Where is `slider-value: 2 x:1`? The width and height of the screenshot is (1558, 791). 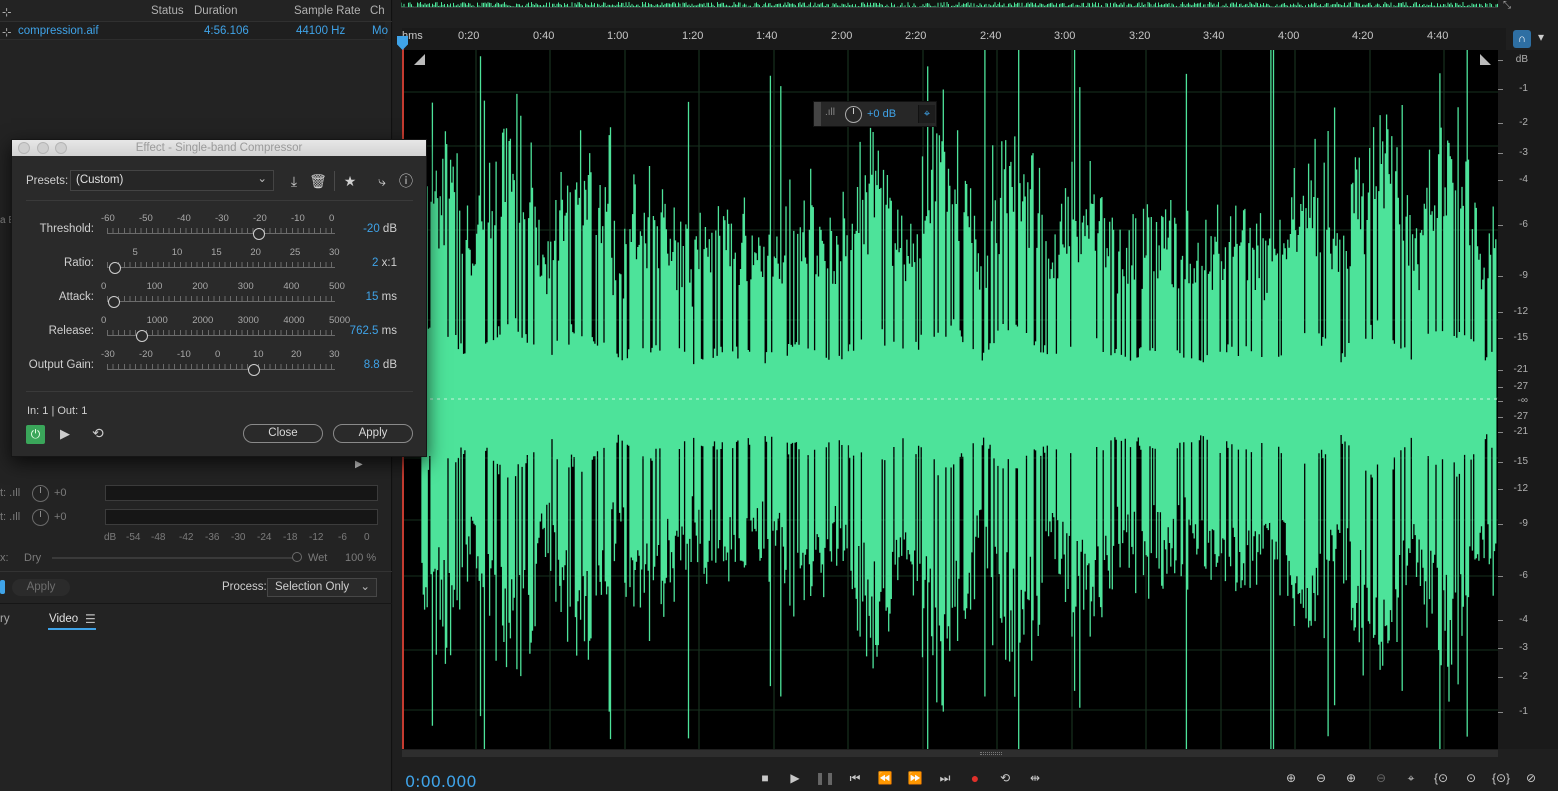
slider-value: 2 x:1 is located at coordinates (367, 263).